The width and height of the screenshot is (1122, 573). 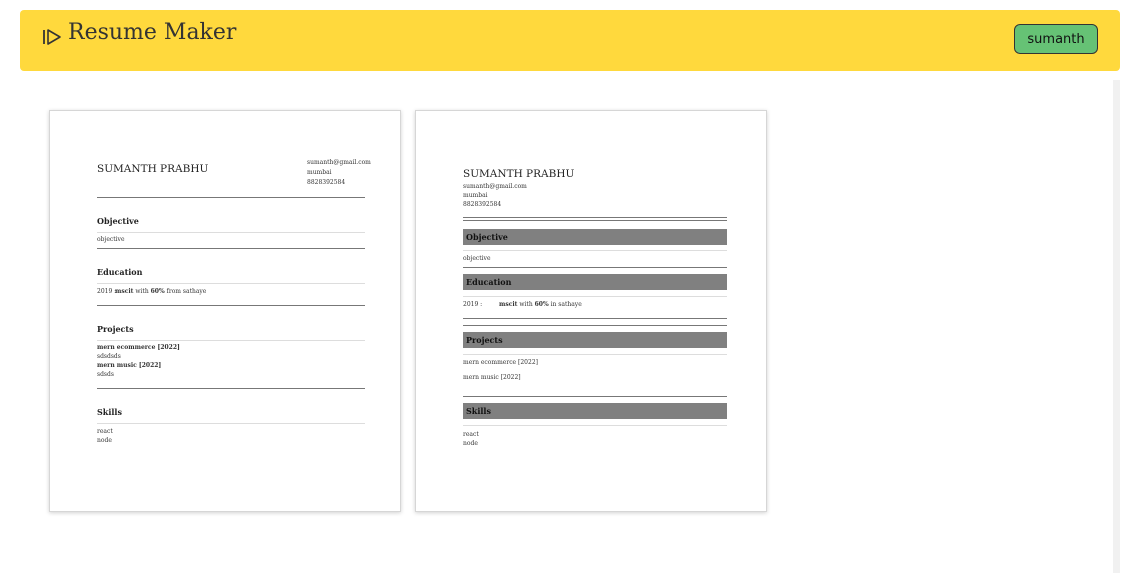 What do you see at coordinates (319, 172) in the screenshot?
I see `resume-city: mumbai` at bounding box center [319, 172].